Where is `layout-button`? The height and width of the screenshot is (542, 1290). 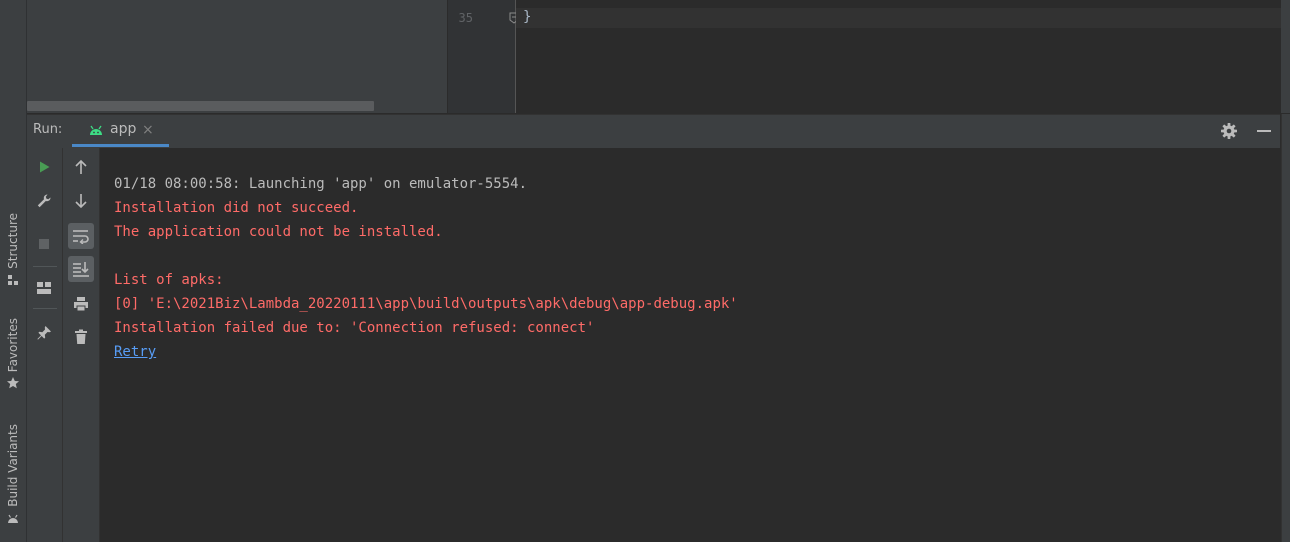
layout-button is located at coordinates (44, 288).